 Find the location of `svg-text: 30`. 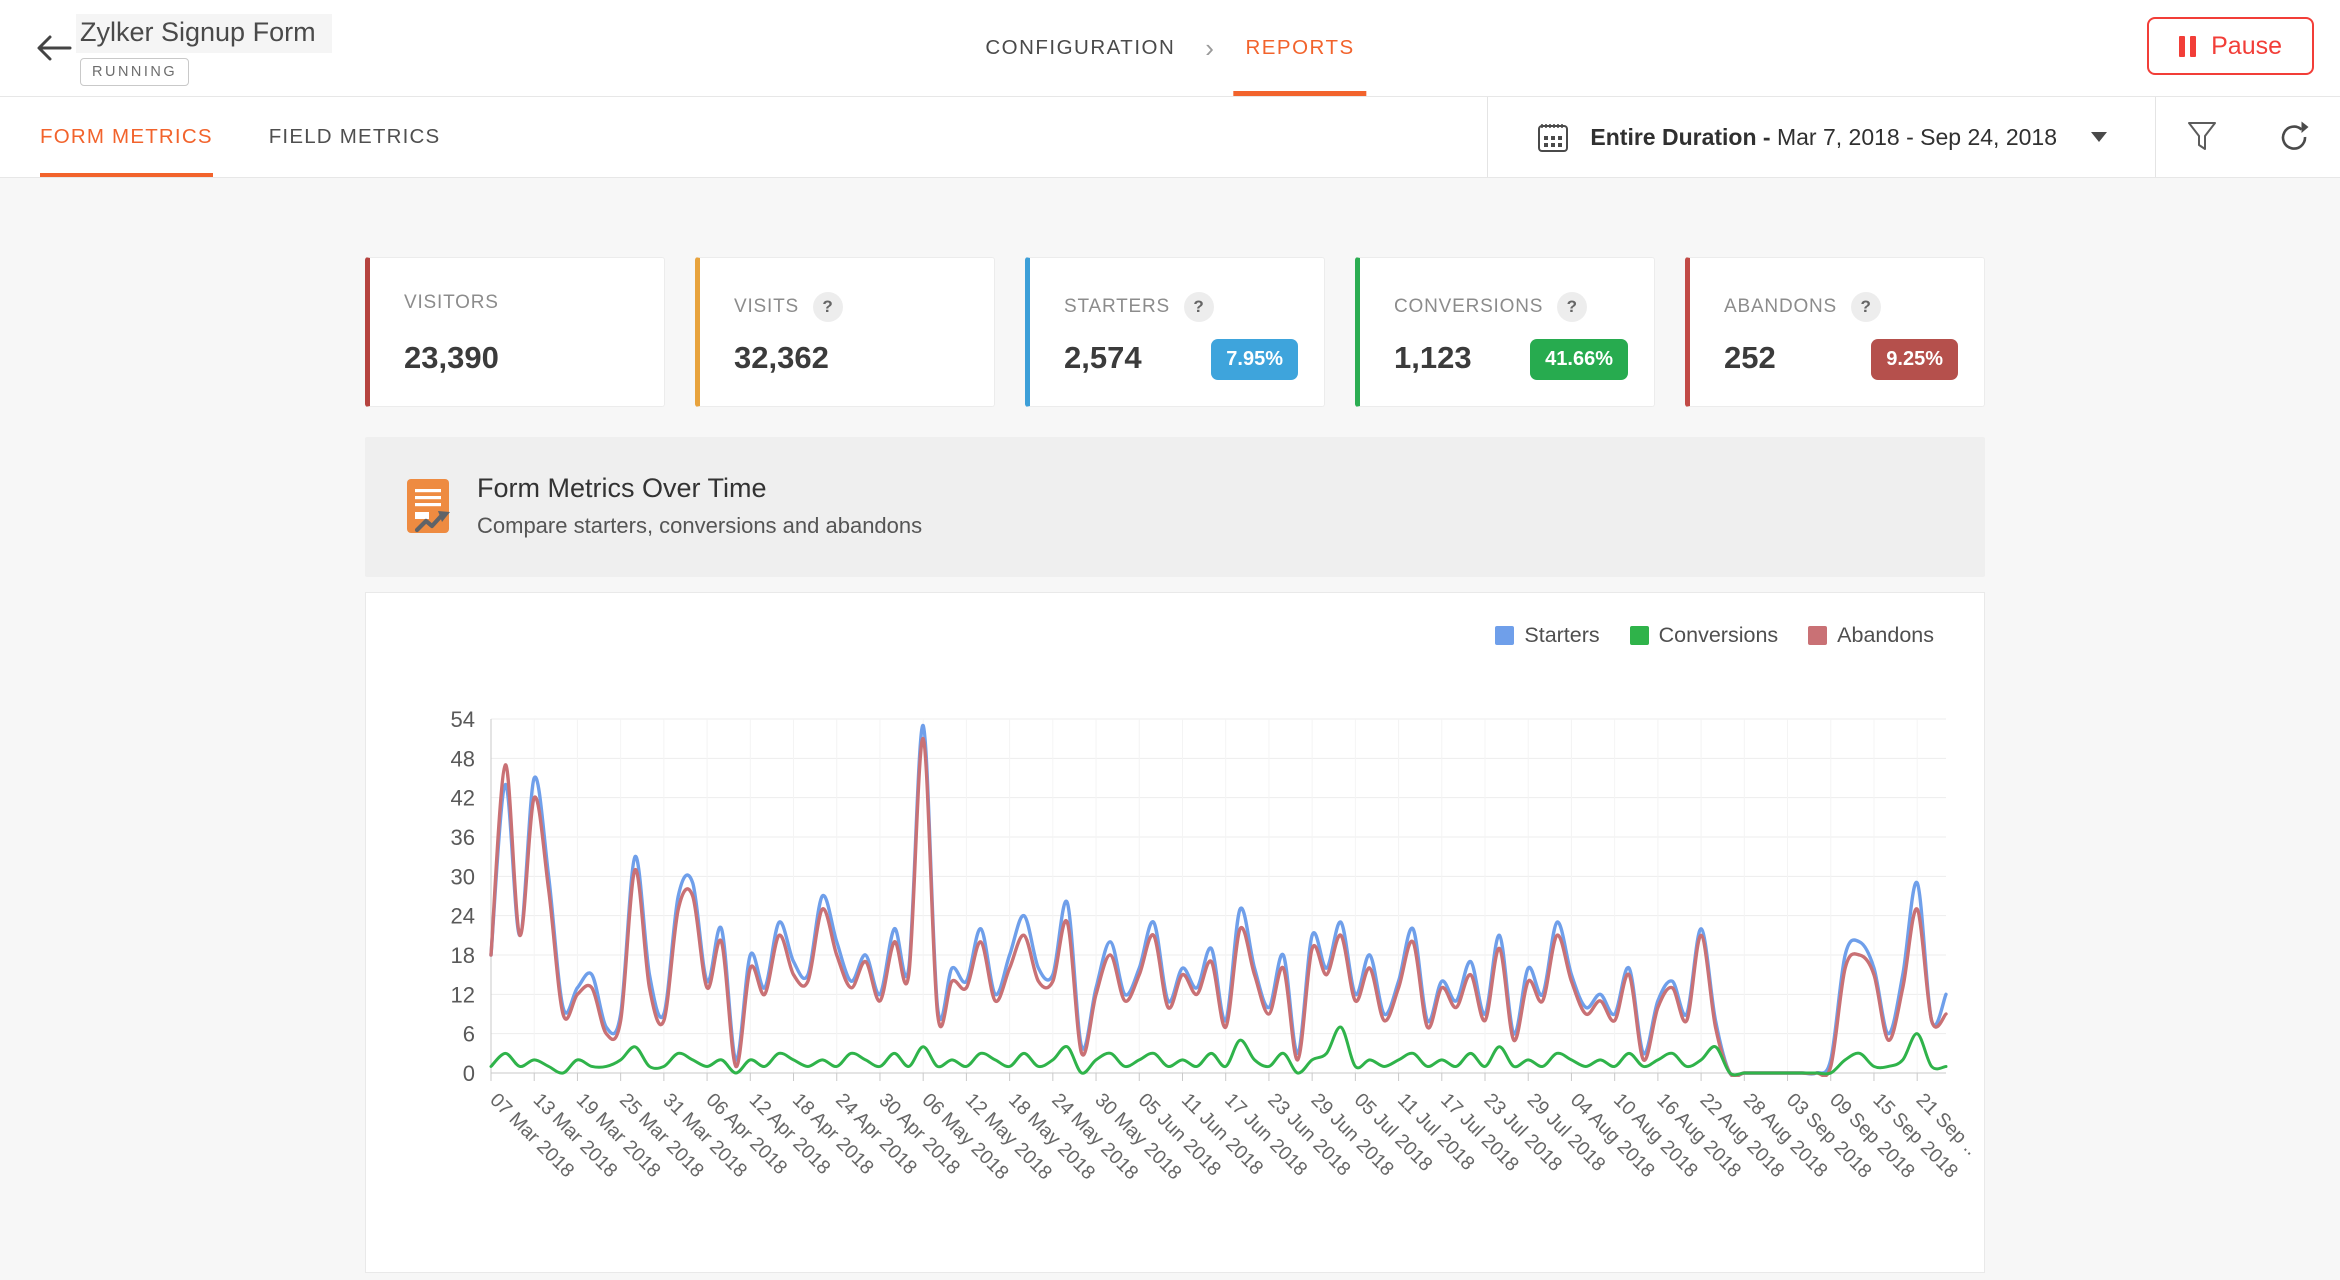

svg-text: 30 is located at coordinates (463, 876).